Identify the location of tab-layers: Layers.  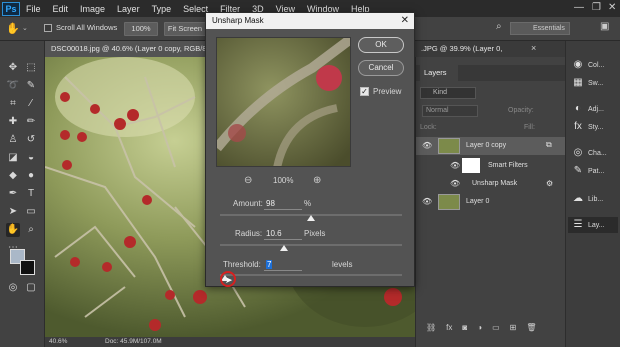
(439, 73).